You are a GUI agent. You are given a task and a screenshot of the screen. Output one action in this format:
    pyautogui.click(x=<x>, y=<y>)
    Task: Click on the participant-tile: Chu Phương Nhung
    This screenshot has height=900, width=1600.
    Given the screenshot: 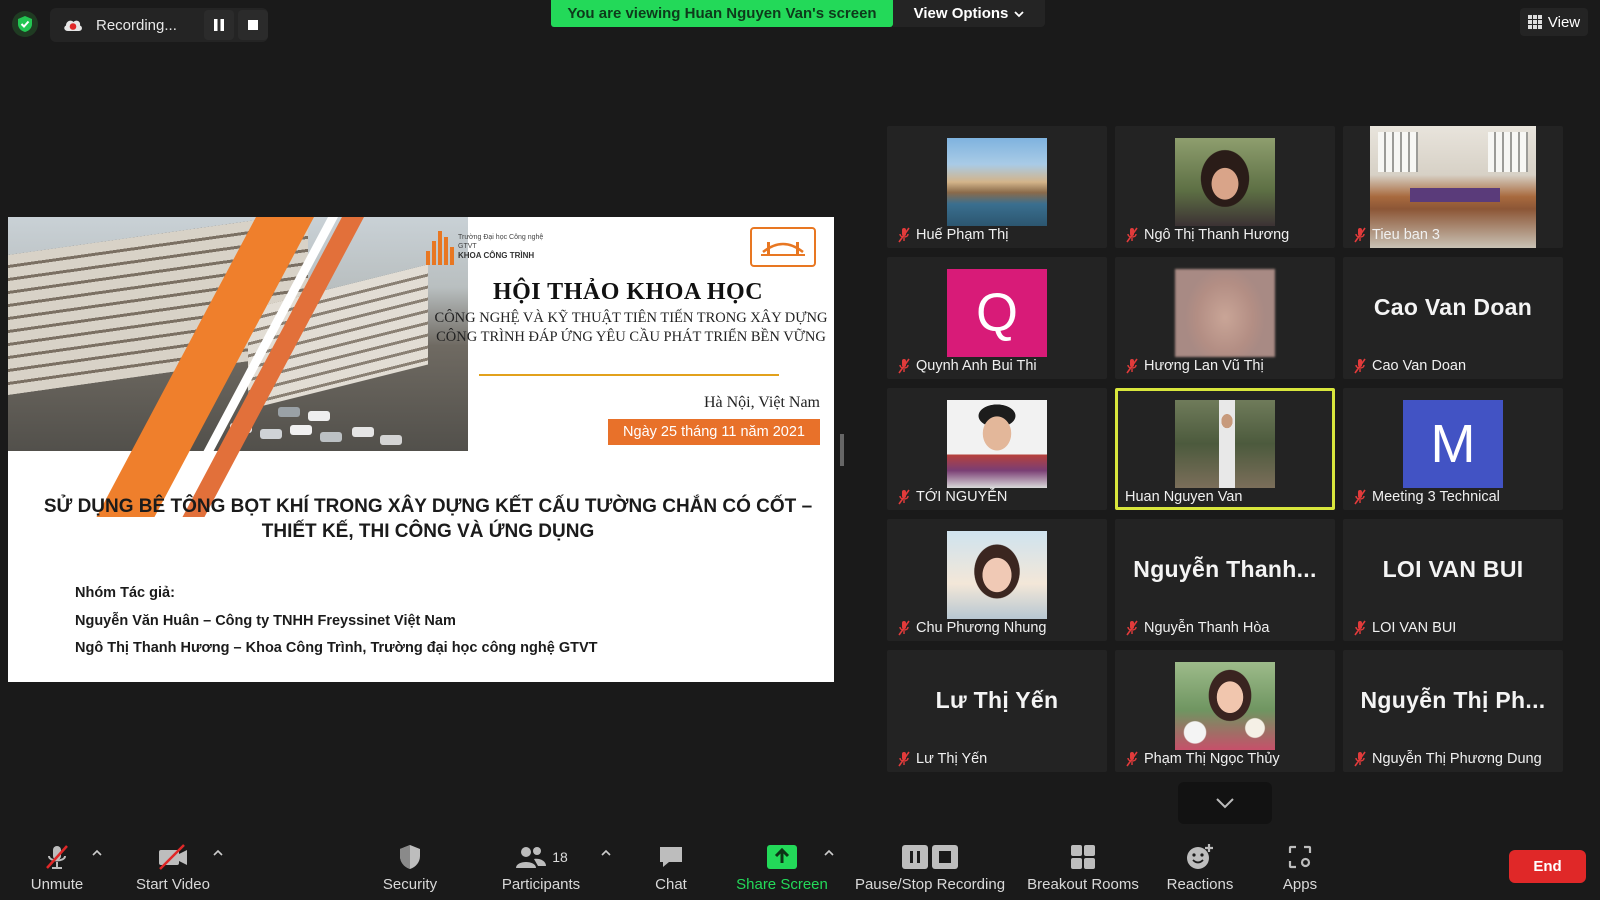 What is the action you would take?
    pyautogui.click(x=997, y=580)
    